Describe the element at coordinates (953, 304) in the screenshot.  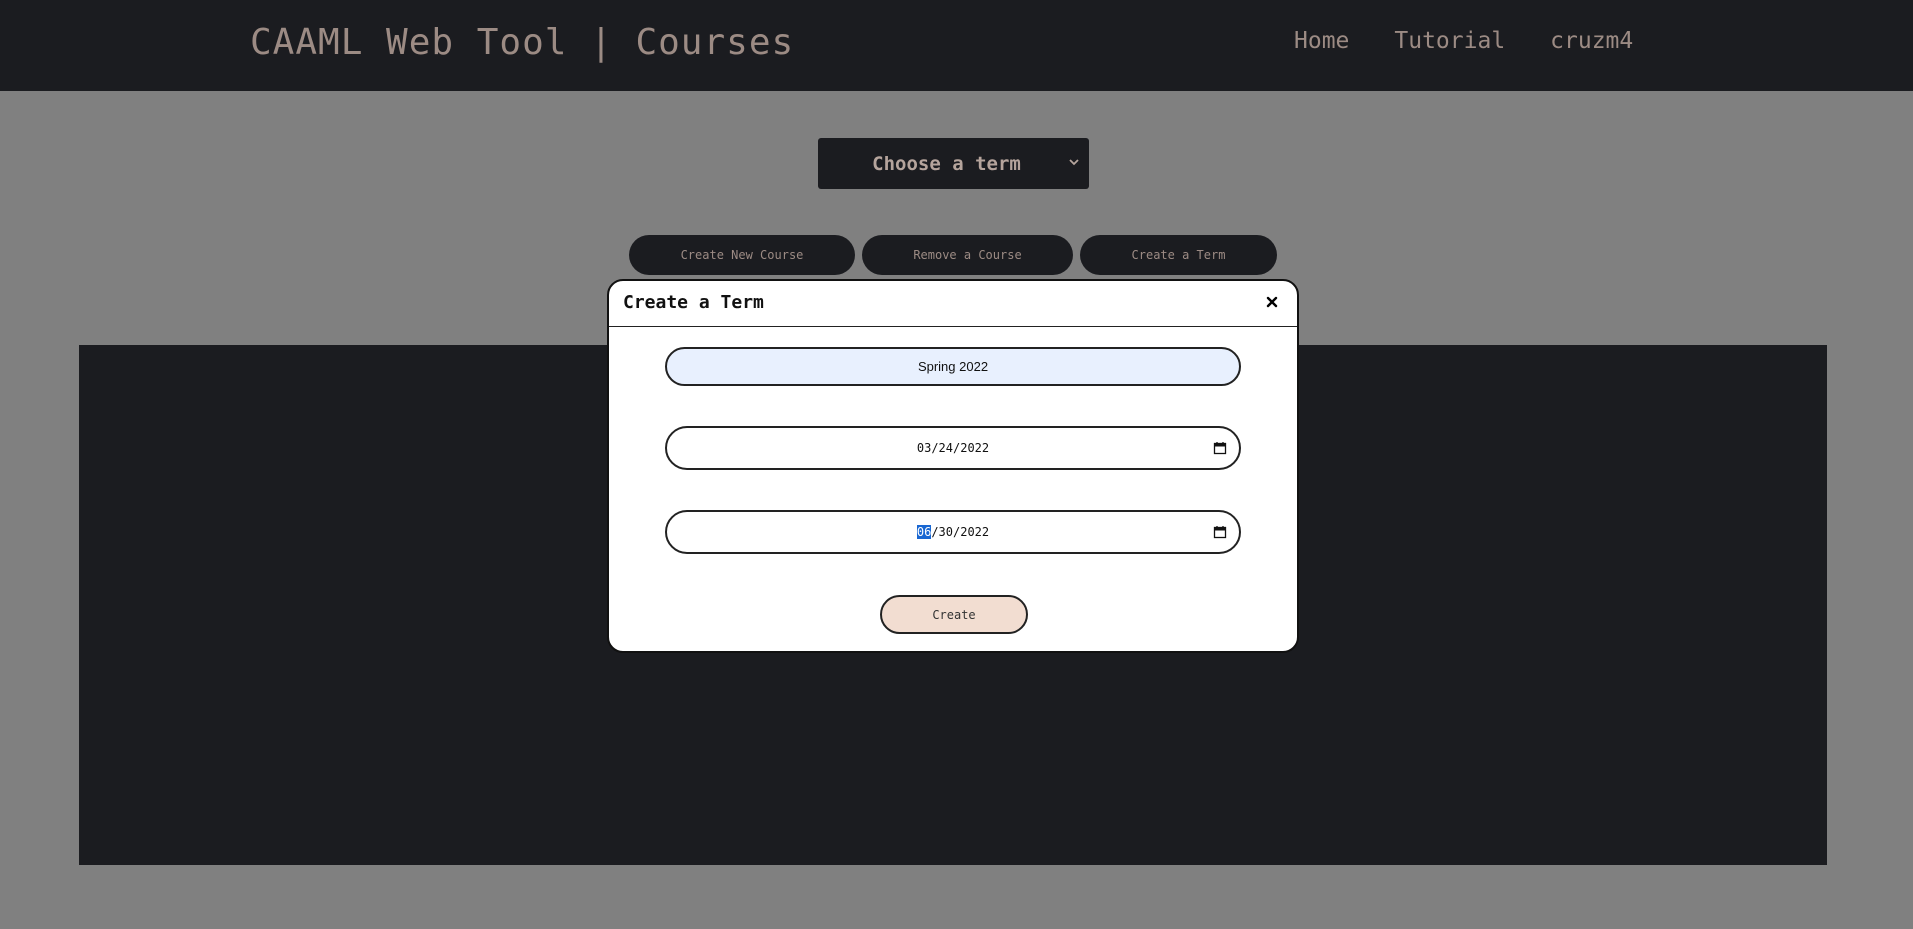
I see `modal-header: Create a Term` at that location.